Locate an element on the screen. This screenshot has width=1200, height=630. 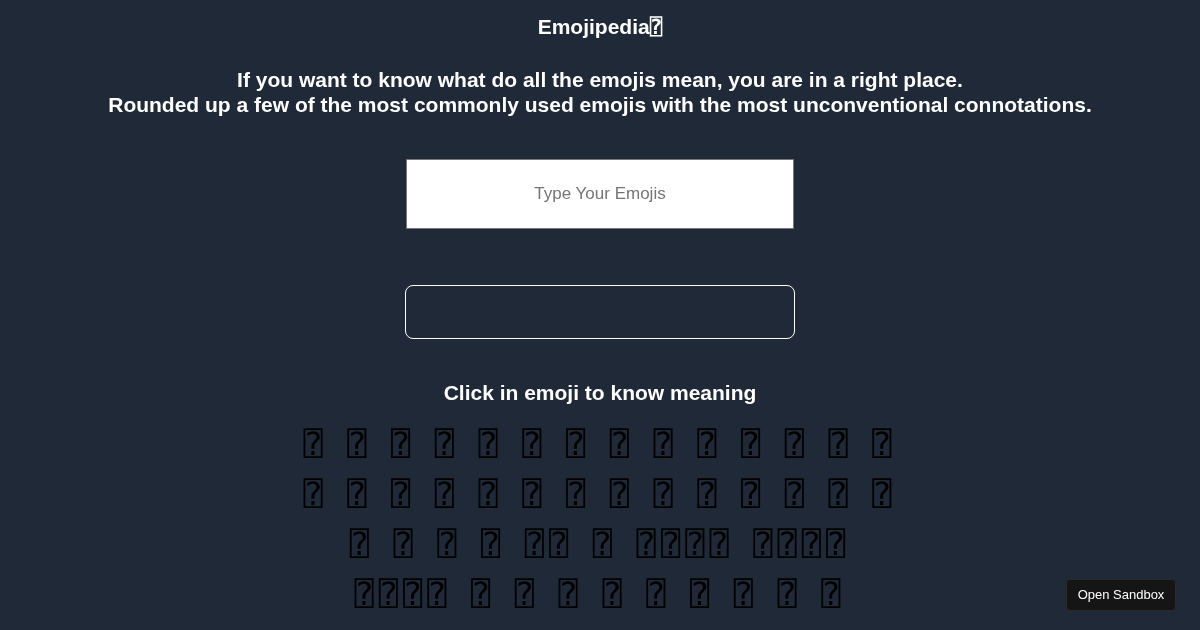
open-sandbox-button: Open Sandbox is located at coordinates (1121, 595).